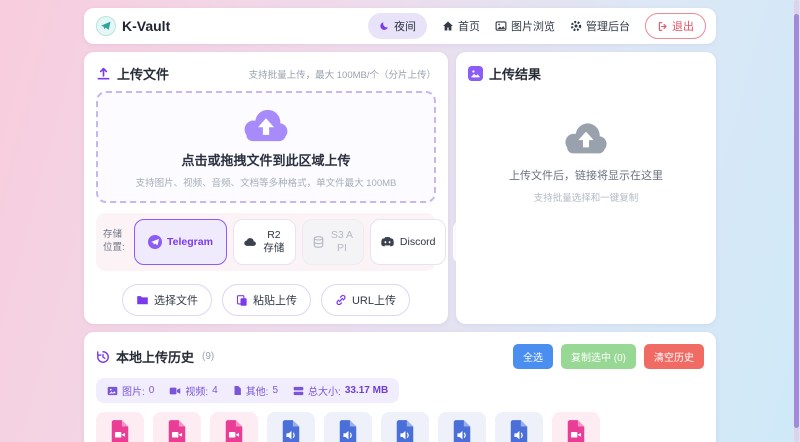  What do you see at coordinates (266, 125) in the screenshot?
I see `cloud-upload-icon` at bounding box center [266, 125].